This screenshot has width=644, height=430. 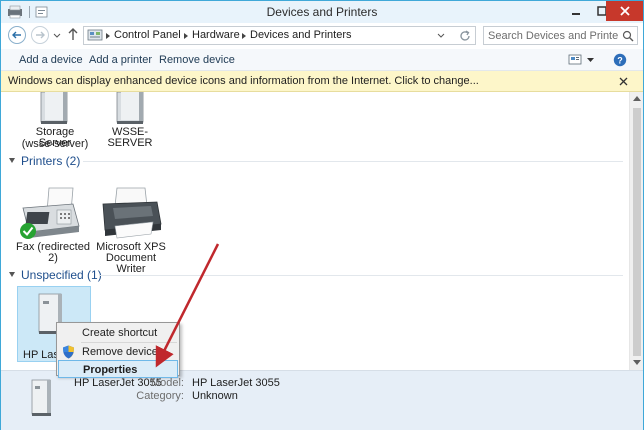 What do you see at coordinates (73, 34) in the screenshot?
I see `up-arrow-icon` at bounding box center [73, 34].